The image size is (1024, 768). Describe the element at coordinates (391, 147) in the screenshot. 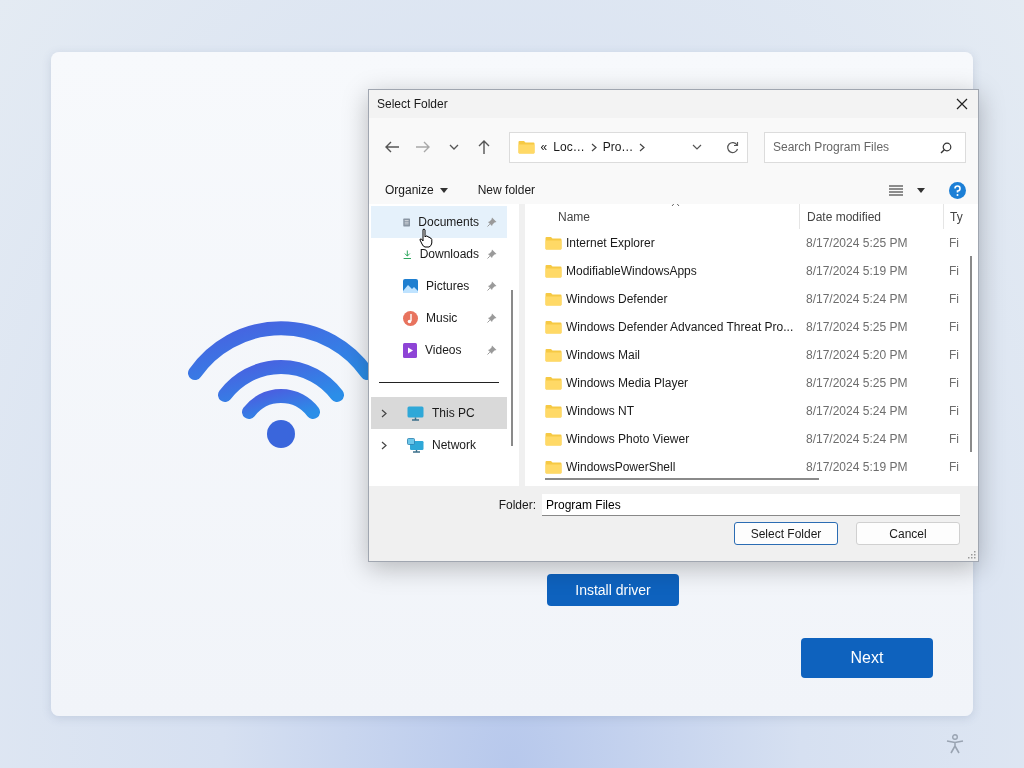

I see `left-arrow-icon` at that location.